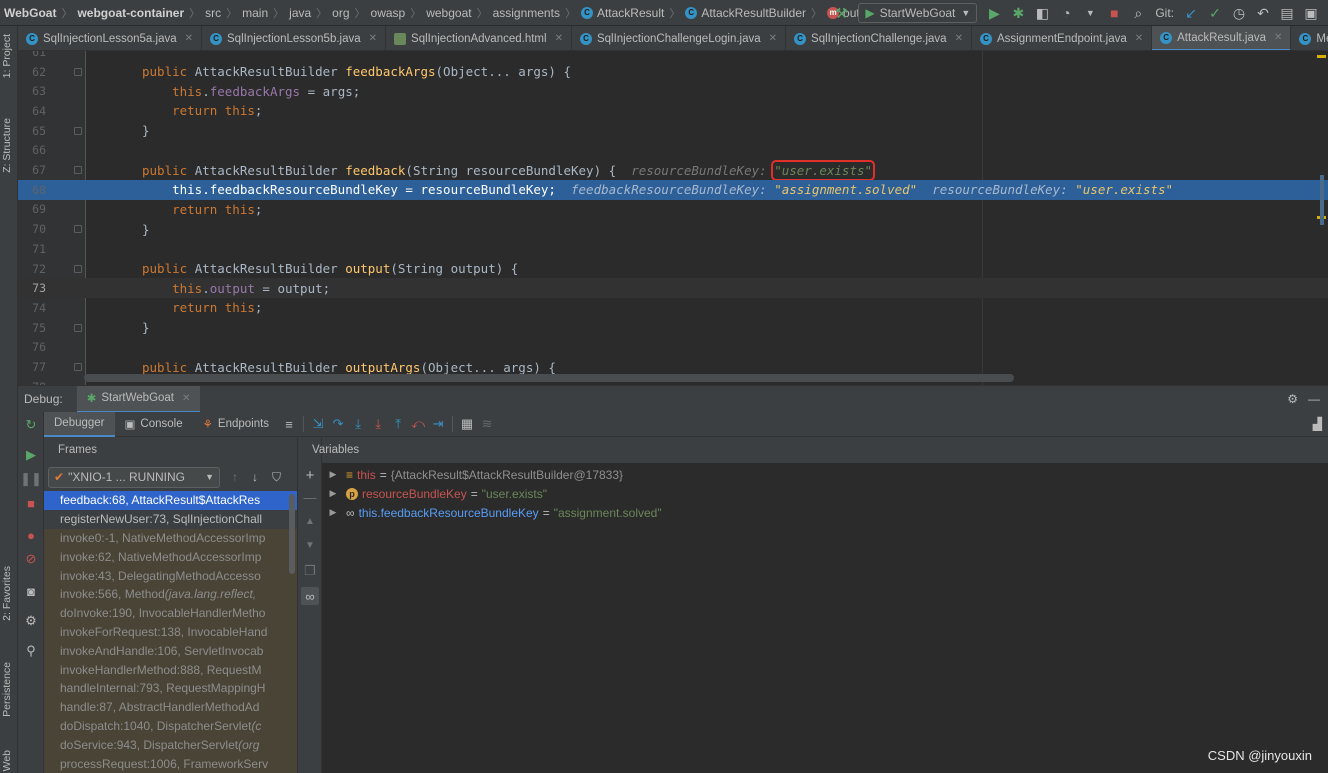 Image resolution: width=1328 pixels, height=773 pixels. Describe the element at coordinates (170, 669) in the screenshot. I see `stack-frame: invokeHandlerMethod:888, RequestM` at that location.